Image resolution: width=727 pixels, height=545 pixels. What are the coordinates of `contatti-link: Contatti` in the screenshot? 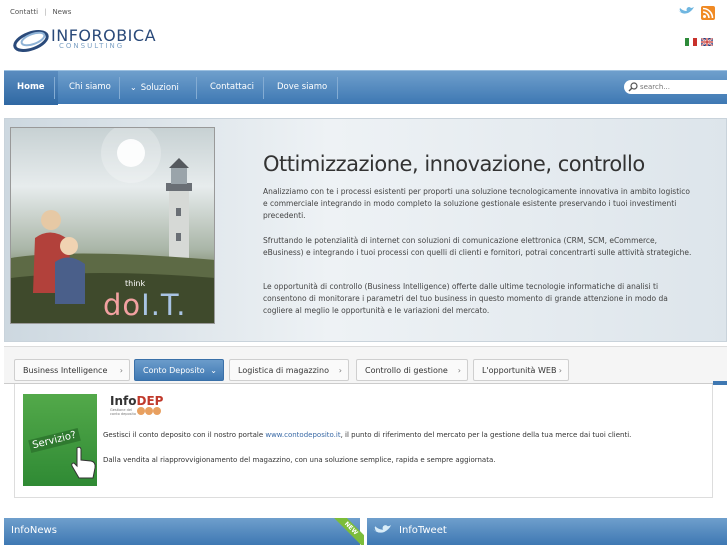 It's located at (24, 12).